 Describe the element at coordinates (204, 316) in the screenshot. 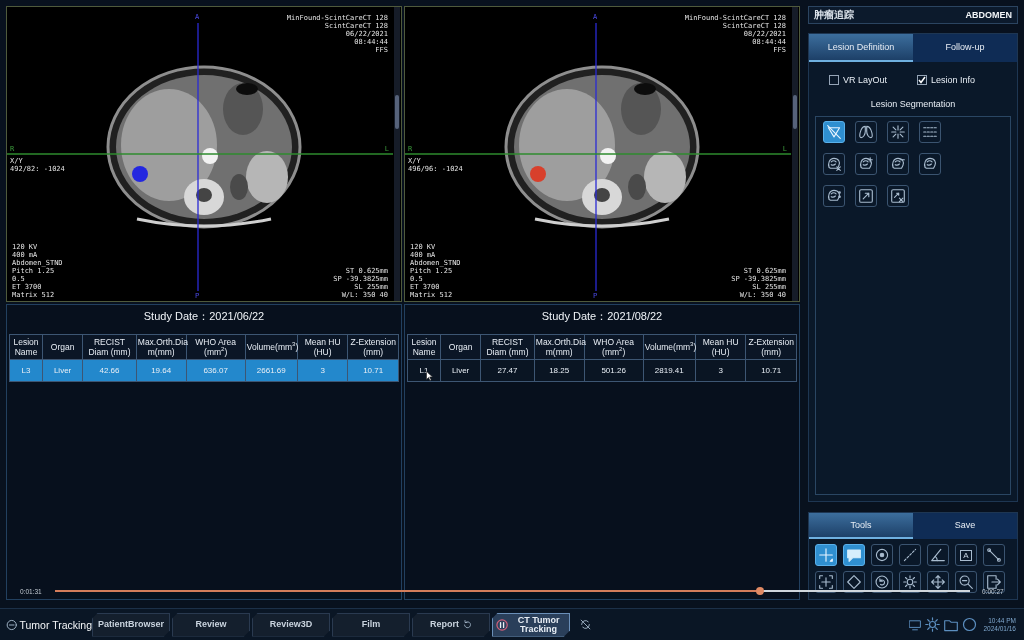

I see `study-date-title: Study Date：2021/06/22` at that location.